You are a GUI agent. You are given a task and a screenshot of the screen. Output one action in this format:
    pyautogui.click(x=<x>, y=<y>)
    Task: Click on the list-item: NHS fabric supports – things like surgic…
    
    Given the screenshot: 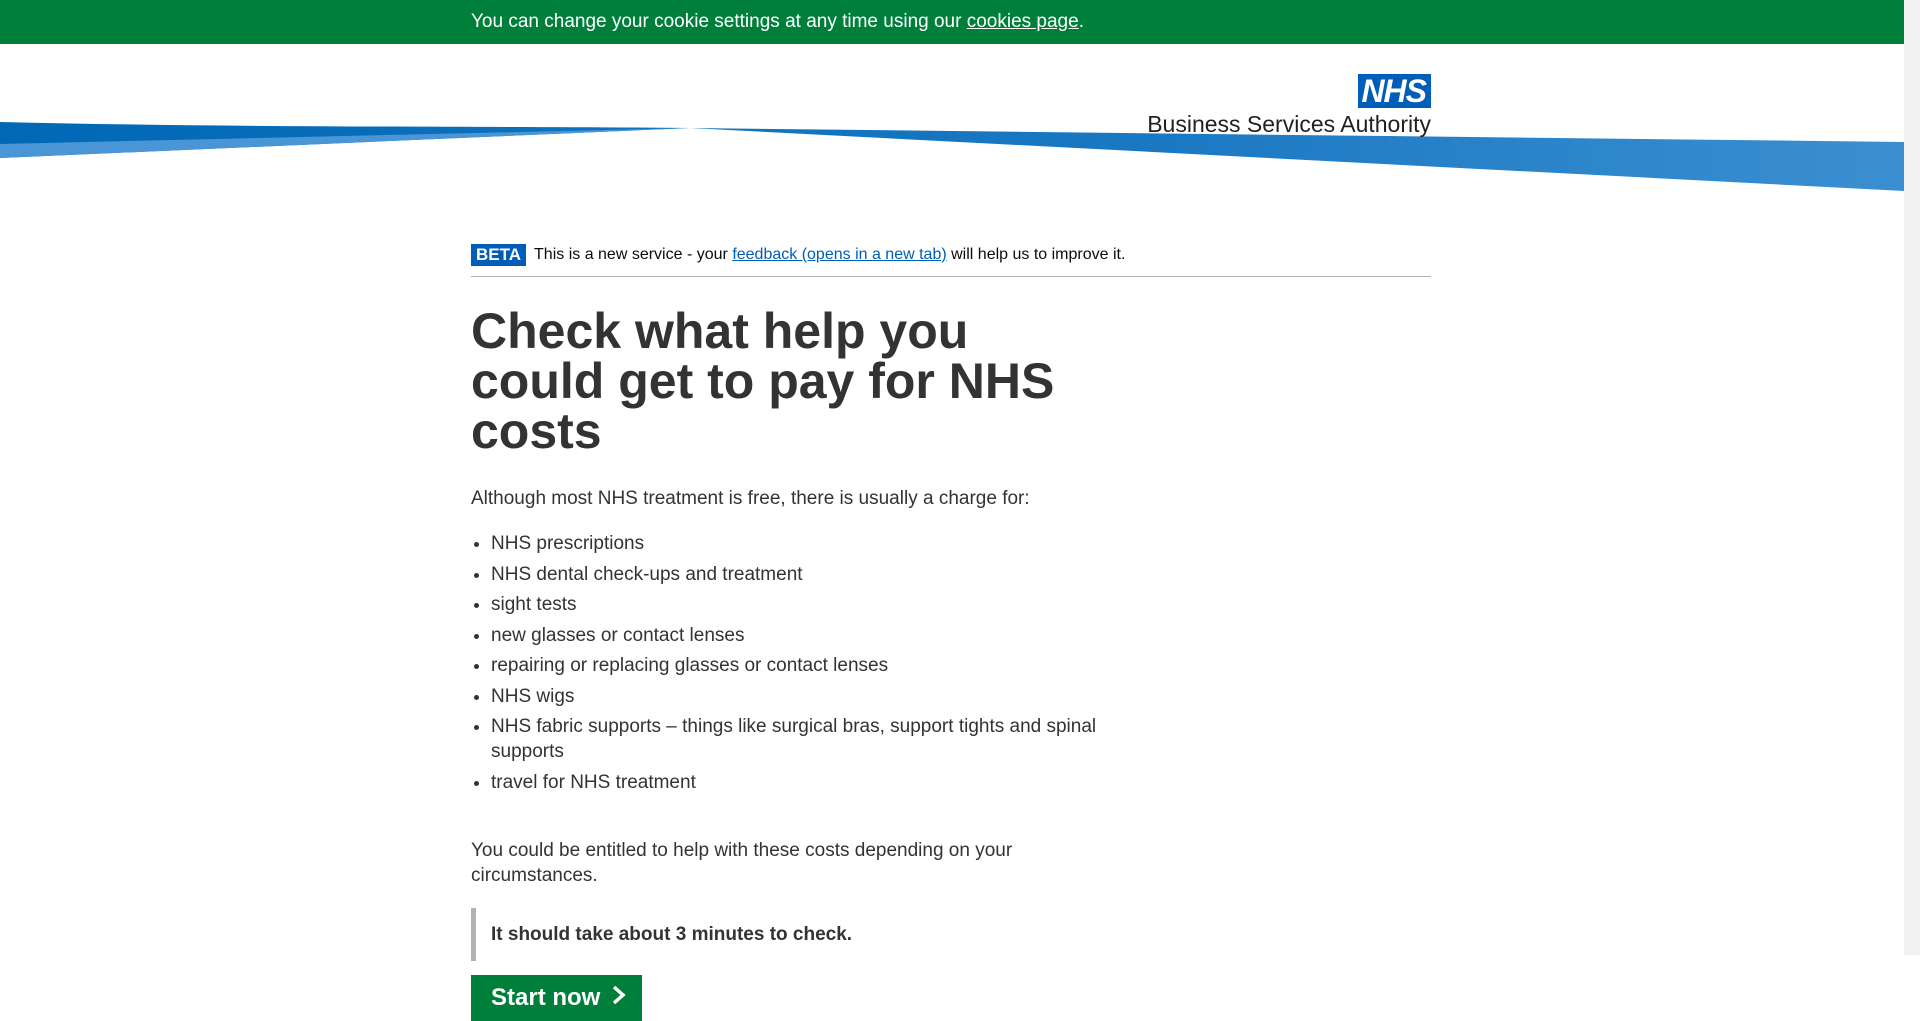 What is the action you would take?
    pyautogui.click(x=801, y=739)
    